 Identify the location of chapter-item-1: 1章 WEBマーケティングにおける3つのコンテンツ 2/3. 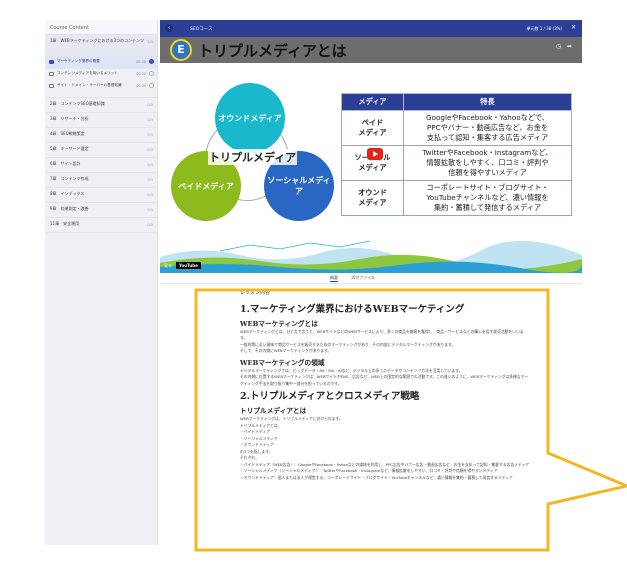
(101, 46).